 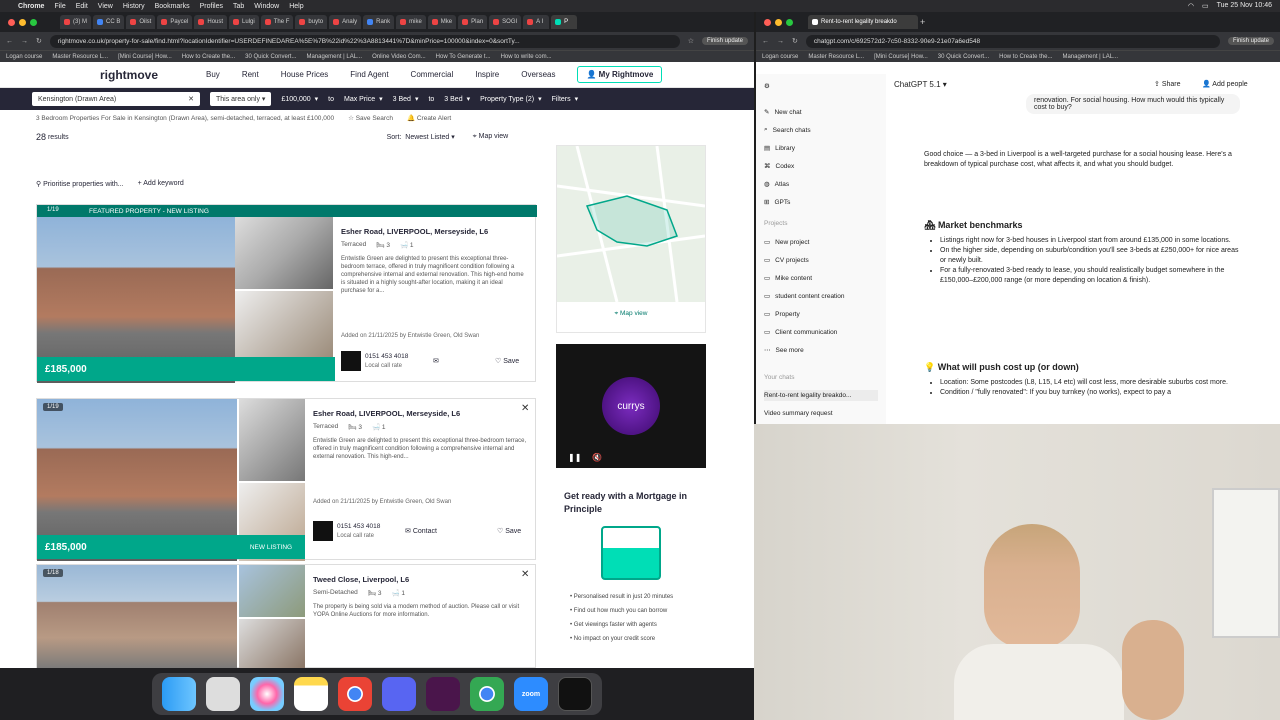 I want to click on listing-main-photo, so click(x=137, y=616).